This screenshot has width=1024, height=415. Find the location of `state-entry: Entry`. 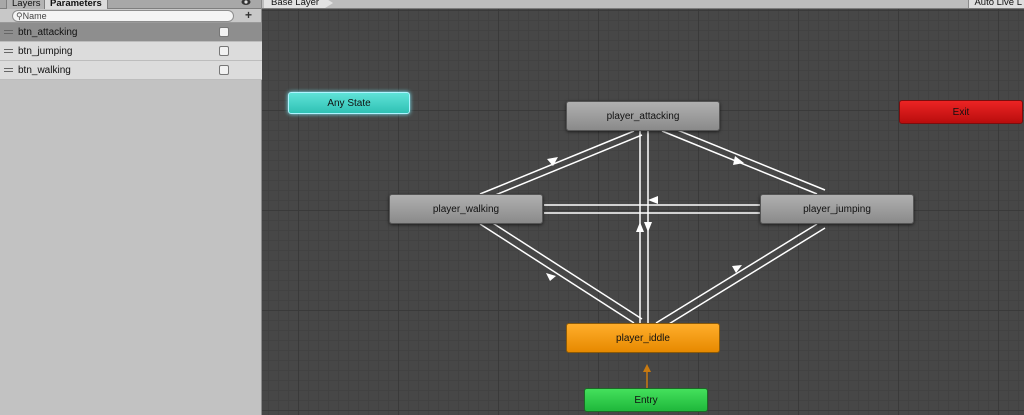

state-entry: Entry is located at coordinates (646, 400).